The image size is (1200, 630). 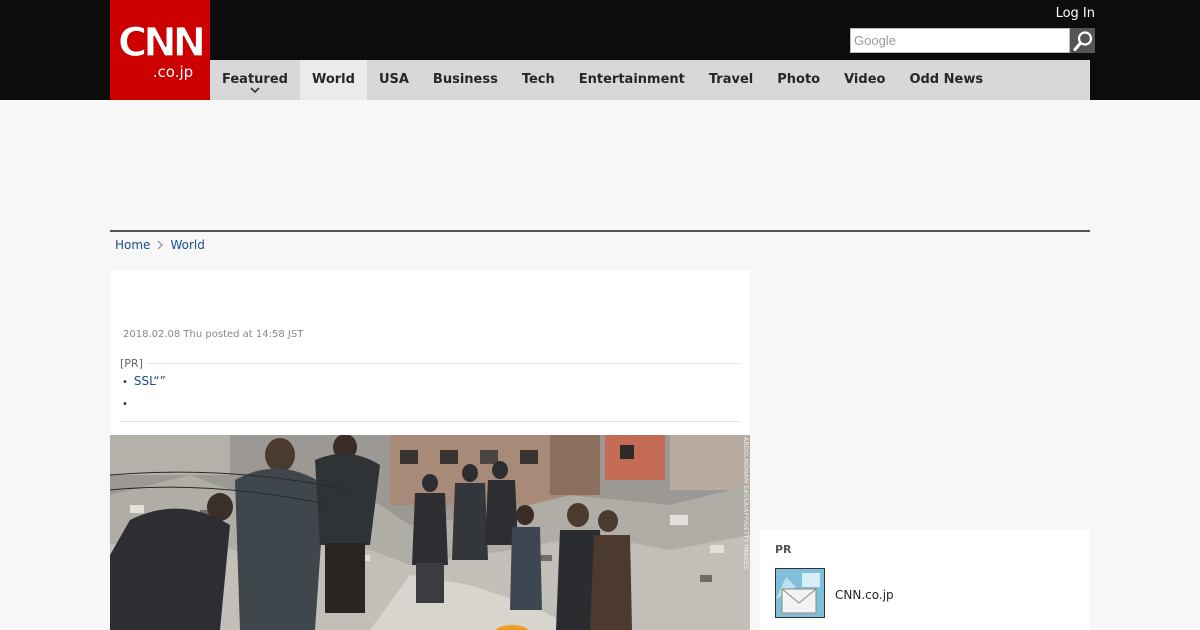 What do you see at coordinates (745, 503) in the screenshot?
I see `photo-credit: ABDULMONAM EASSA/AFP/GETTY IMAGES` at bounding box center [745, 503].